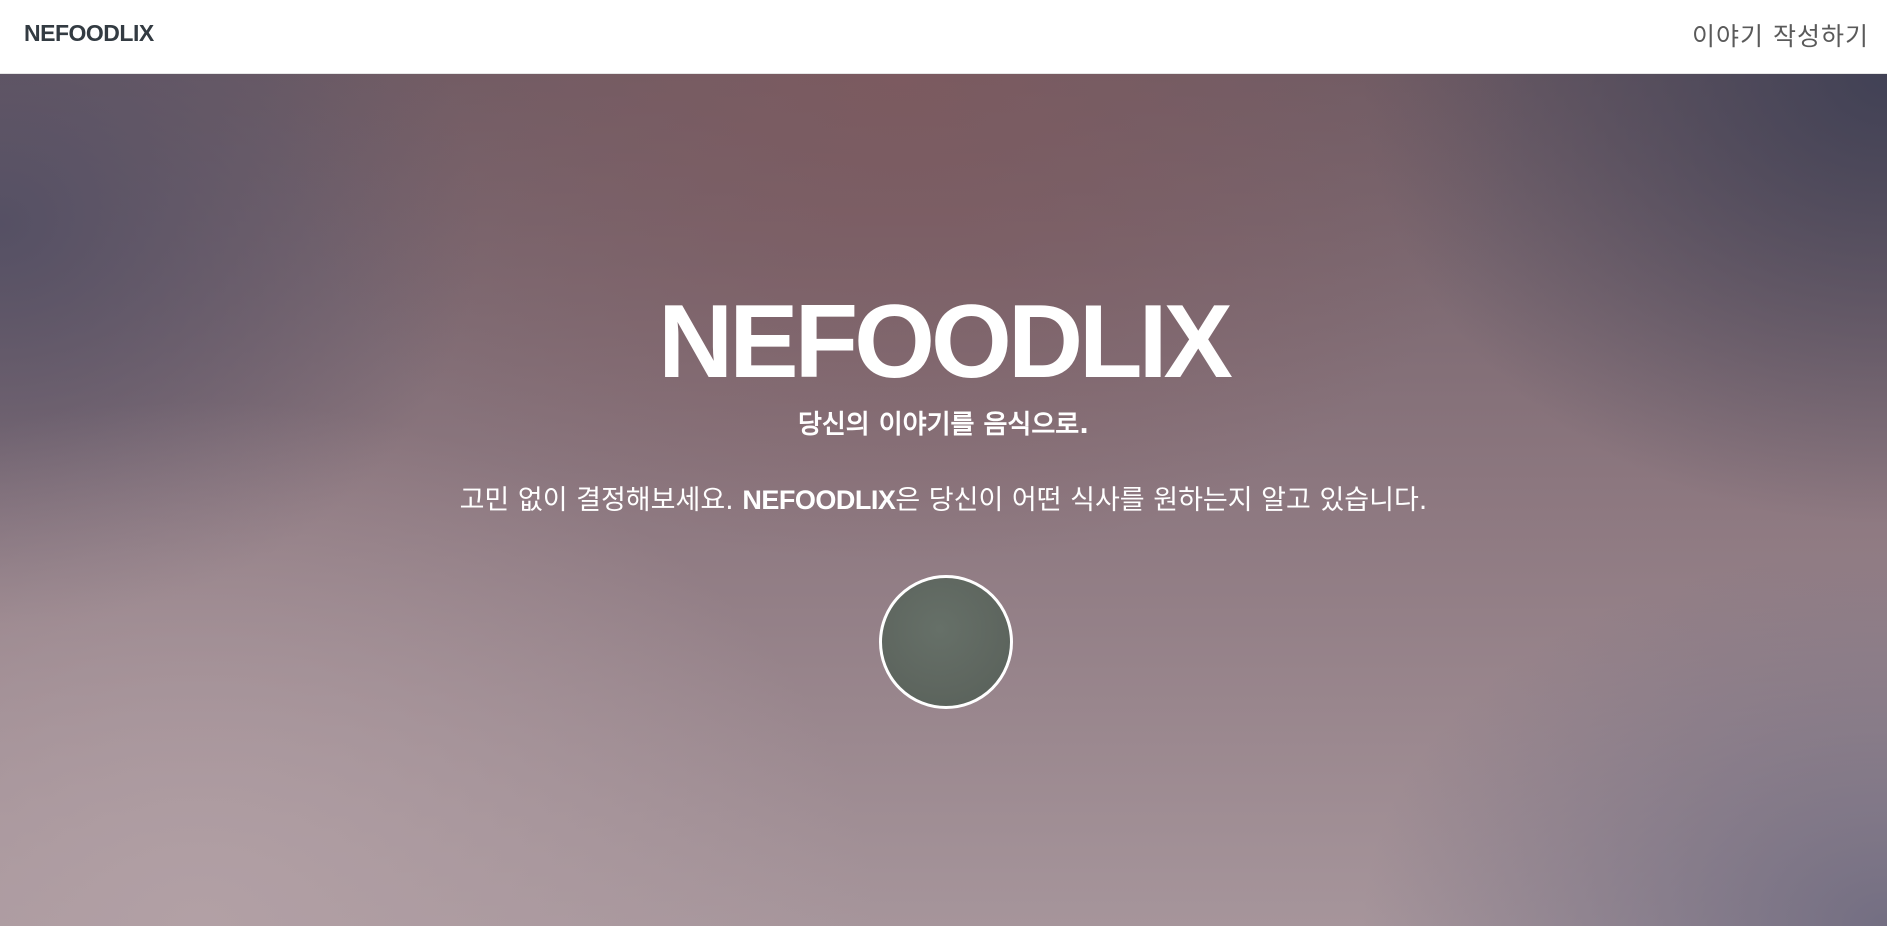  I want to click on write-story-link: 이야기 작성하기, so click(1780, 35).